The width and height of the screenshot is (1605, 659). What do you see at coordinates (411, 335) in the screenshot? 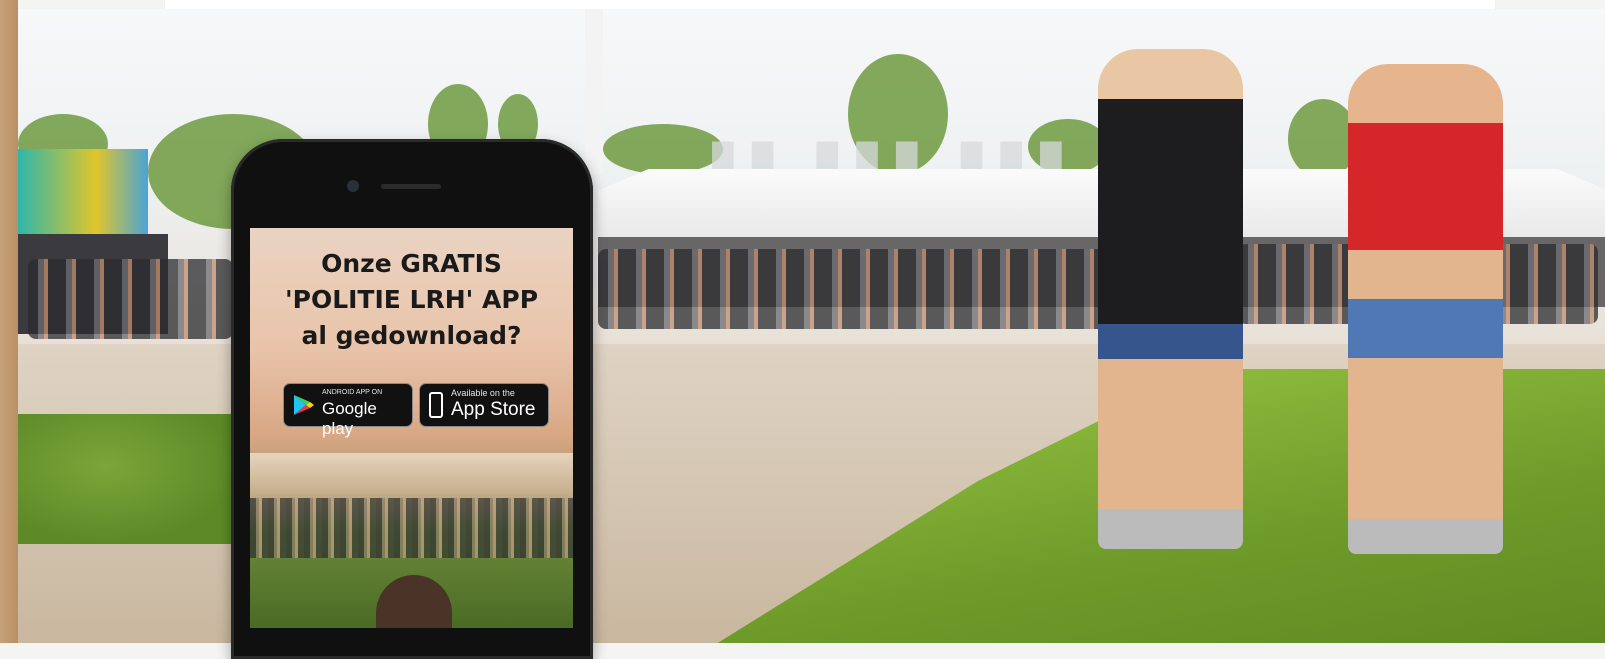
I see `promo-title-line: al gedownload?` at bounding box center [411, 335].